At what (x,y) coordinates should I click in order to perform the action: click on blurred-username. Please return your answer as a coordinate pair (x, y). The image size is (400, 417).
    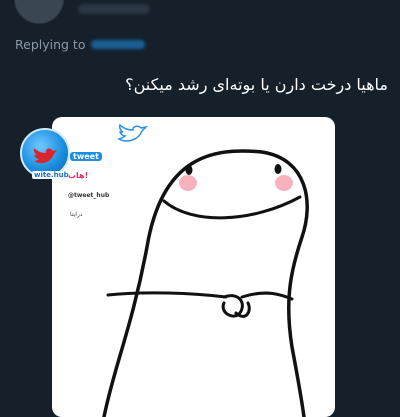
    Looking at the image, I should click on (114, 9).